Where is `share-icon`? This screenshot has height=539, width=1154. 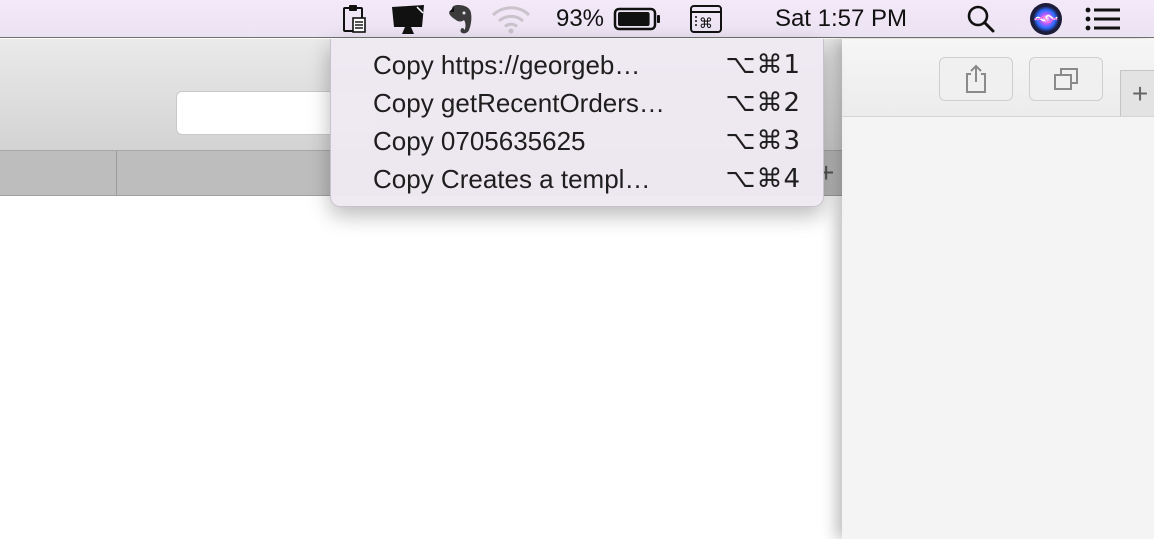
share-icon is located at coordinates (976, 78).